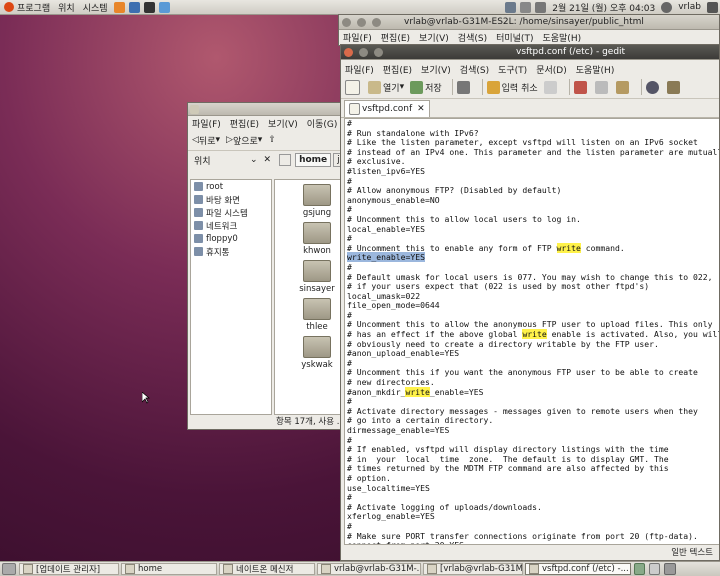 The width and height of the screenshot is (720, 576). I want to click on find-button, so click(653, 87).